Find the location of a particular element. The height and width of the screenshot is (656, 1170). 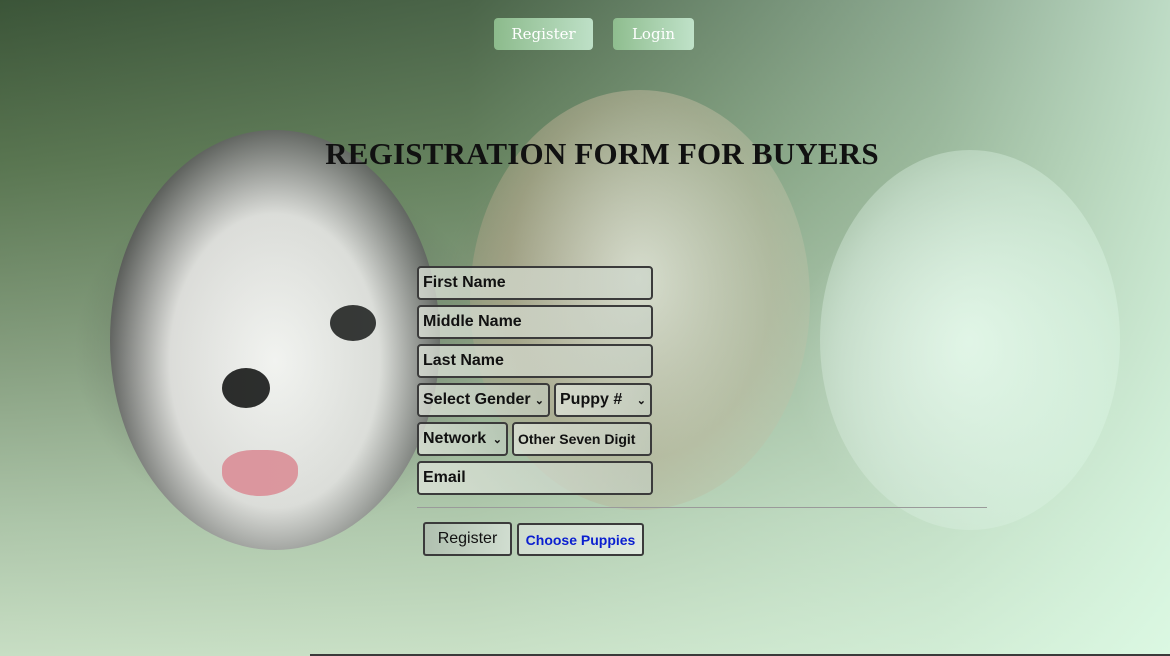

form-divider is located at coordinates (702, 507).